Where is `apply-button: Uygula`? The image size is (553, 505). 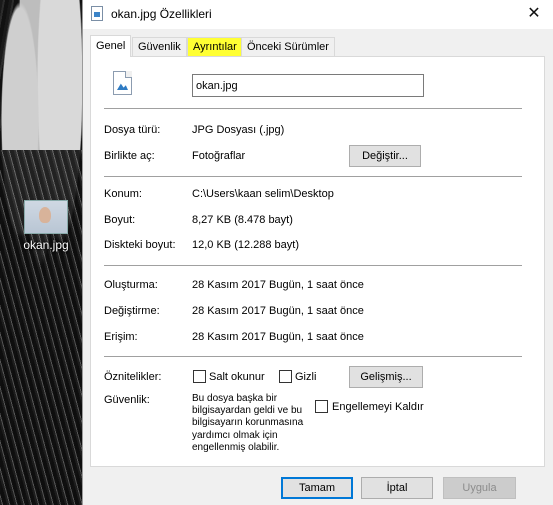 apply-button: Uygula is located at coordinates (479, 488).